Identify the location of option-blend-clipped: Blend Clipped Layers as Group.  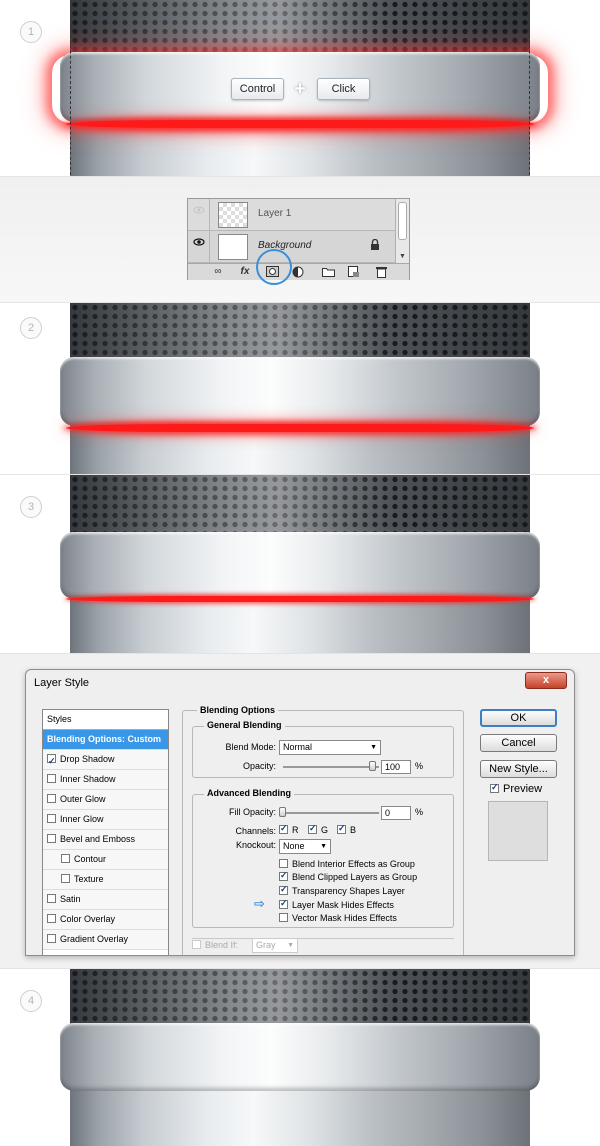
(348, 876).